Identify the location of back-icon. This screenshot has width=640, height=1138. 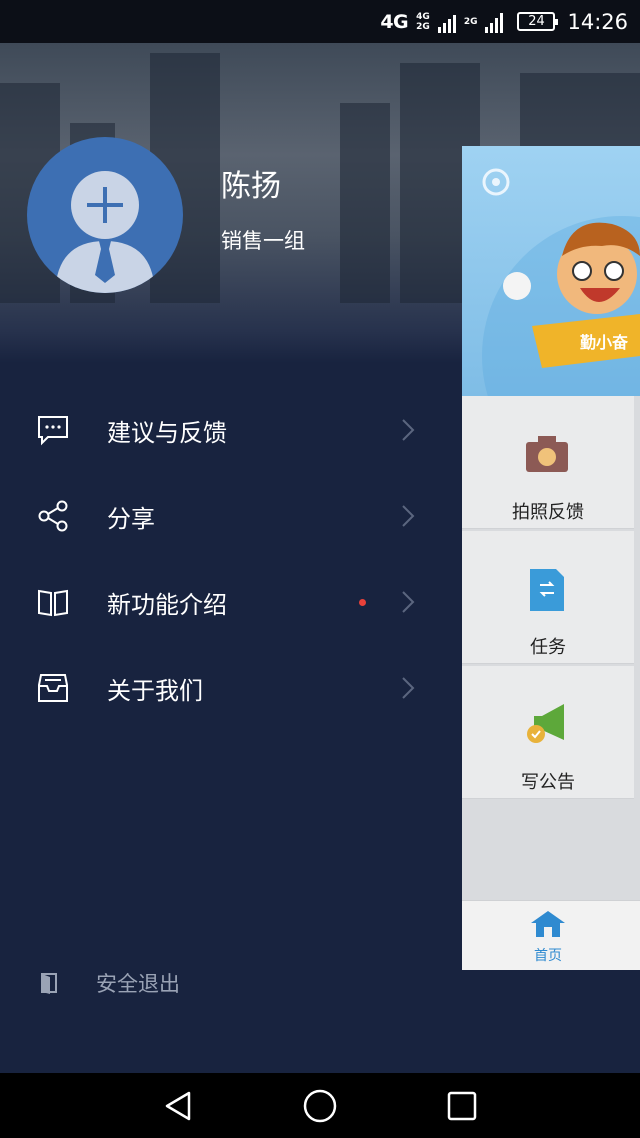
(178, 1106).